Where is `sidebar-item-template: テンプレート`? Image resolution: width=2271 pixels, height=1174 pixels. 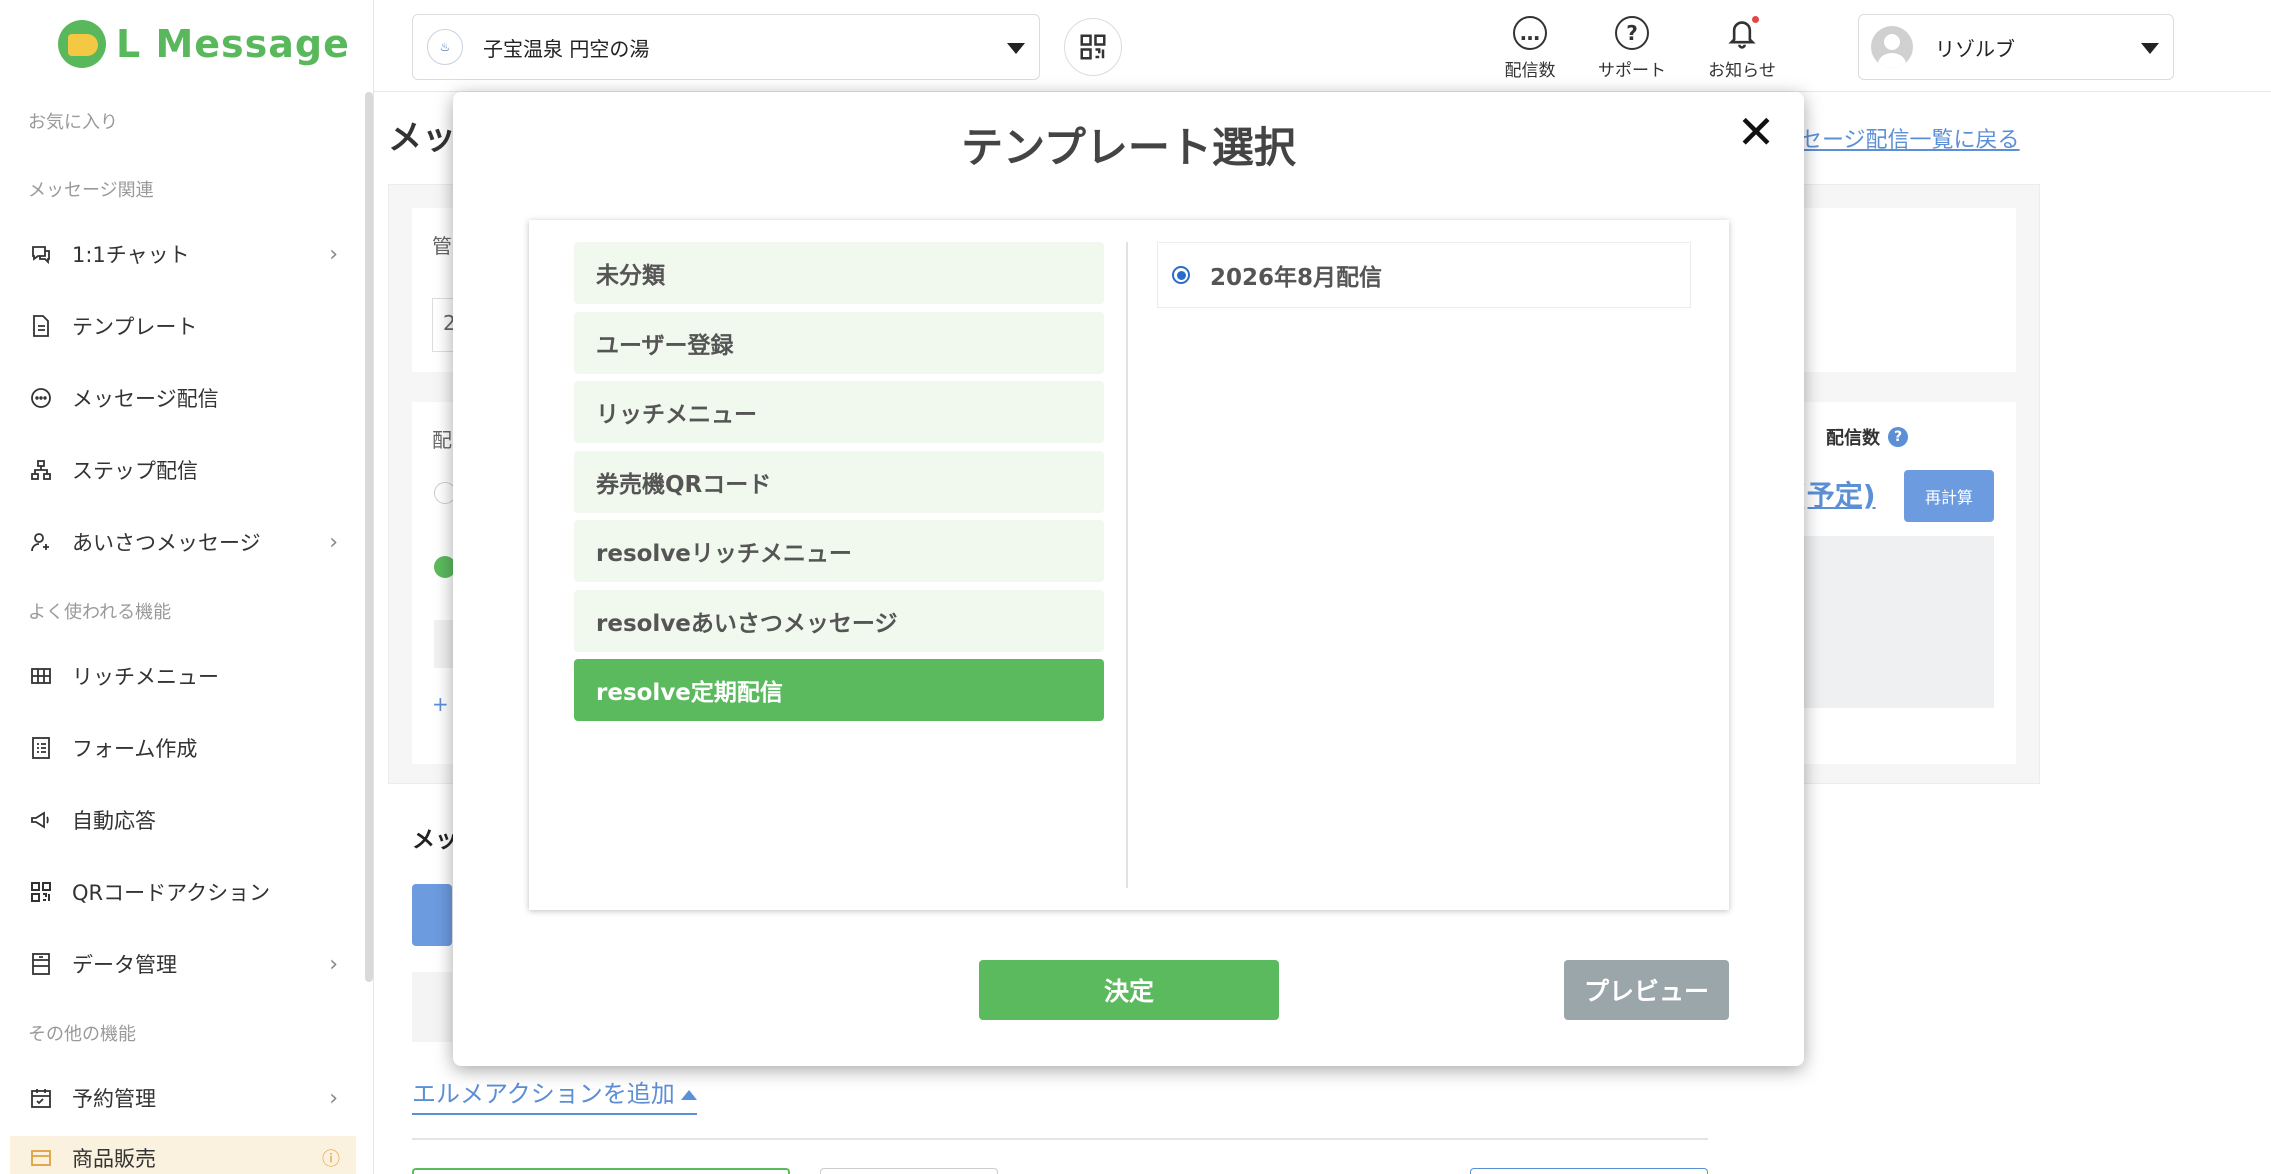 sidebar-item-template: テンプレート is located at coordinates (183, 326).